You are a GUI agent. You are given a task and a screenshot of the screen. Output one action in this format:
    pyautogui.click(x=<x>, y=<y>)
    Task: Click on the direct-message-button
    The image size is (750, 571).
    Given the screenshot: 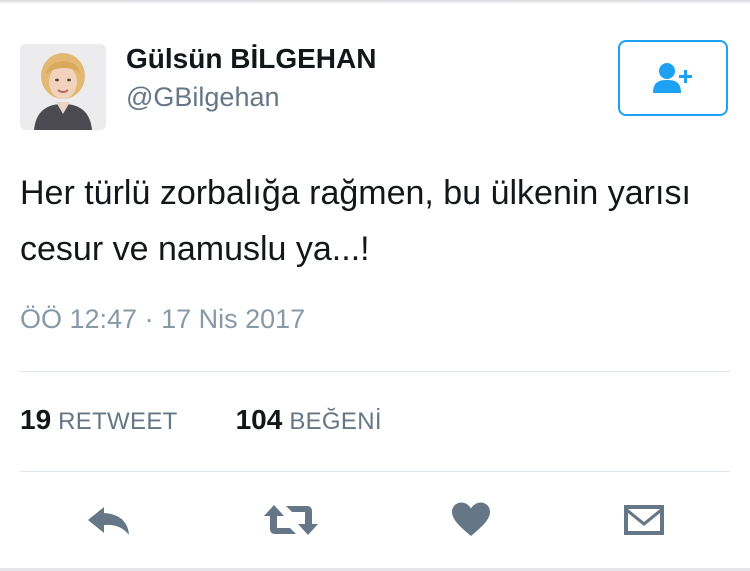 What is the action you would take?
    pyautogui.click(x=644, y=520)
    